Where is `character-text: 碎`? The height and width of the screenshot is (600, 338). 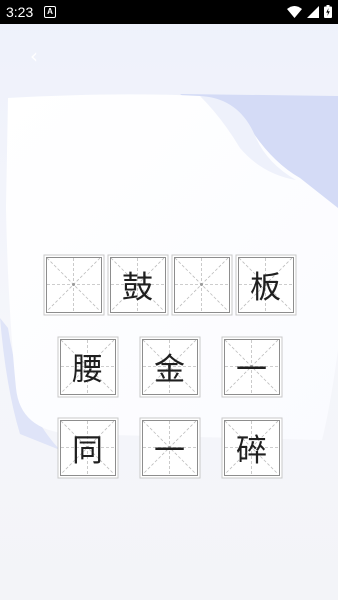
character-text: 碎 is located at coordinates (251, 451).